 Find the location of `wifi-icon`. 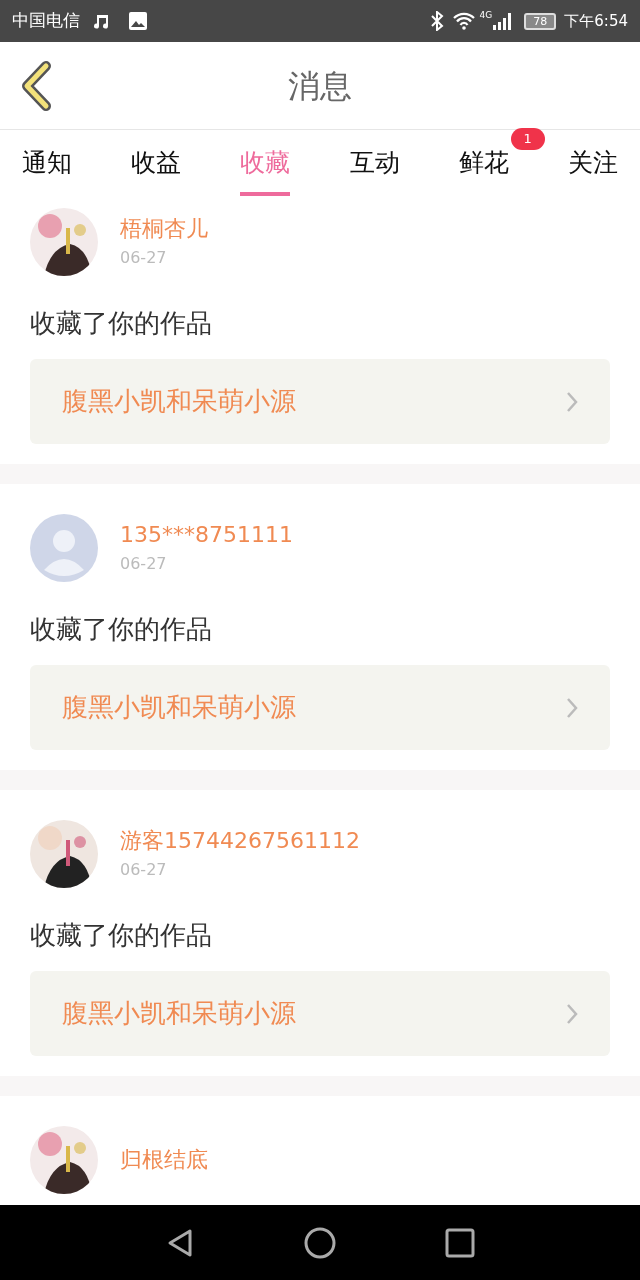

wifi-icon is located at coordinates (463, 21).